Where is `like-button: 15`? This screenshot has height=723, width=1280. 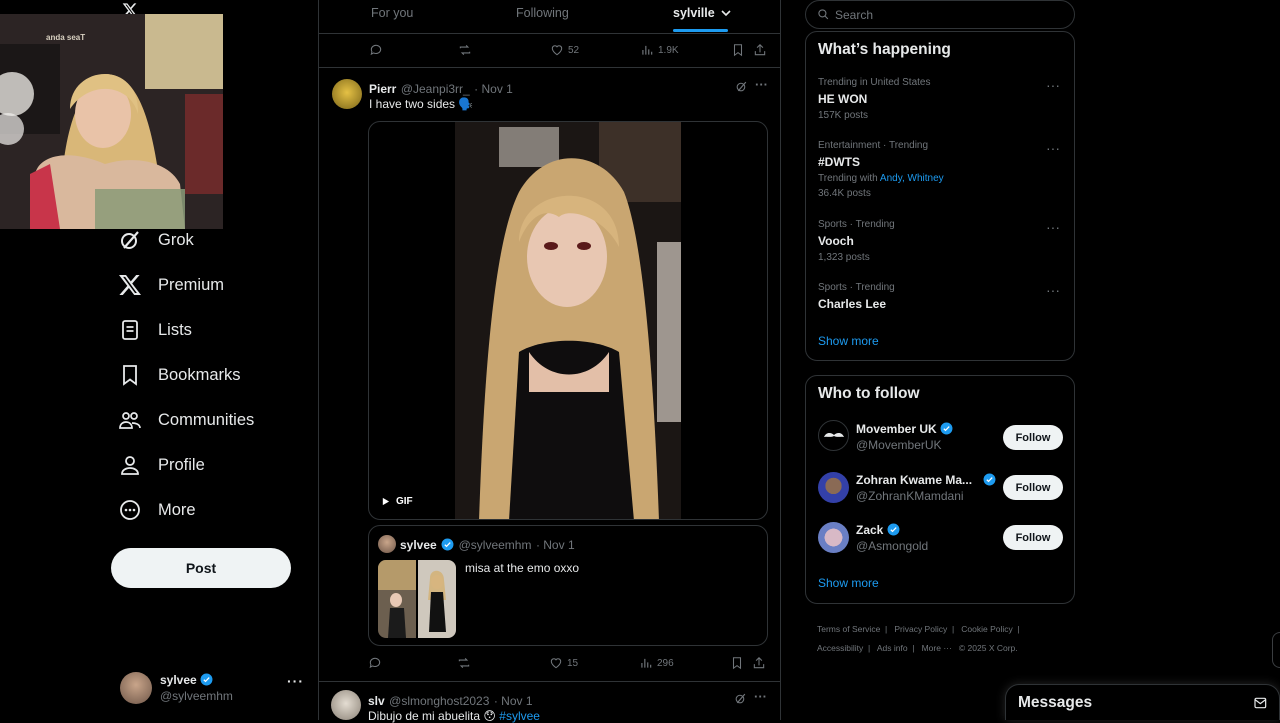
like-button: 15 is located at coordinates (563, 663).